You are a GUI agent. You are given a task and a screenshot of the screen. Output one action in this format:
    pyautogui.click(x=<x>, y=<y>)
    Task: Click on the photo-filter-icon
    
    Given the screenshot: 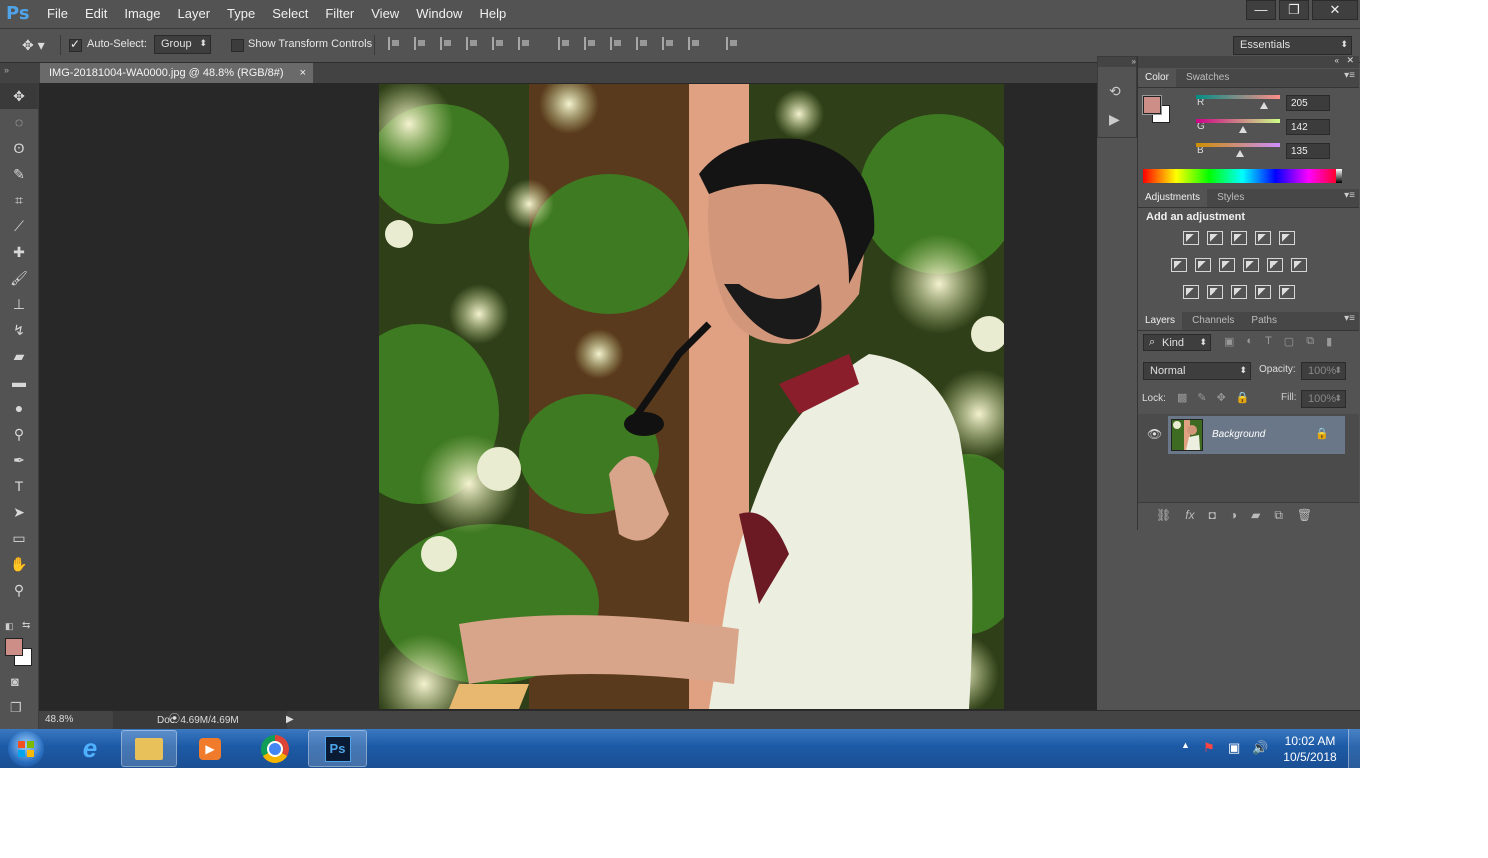 What is the action you would take?
    pyautogui.click(x=1251, y=265)
    